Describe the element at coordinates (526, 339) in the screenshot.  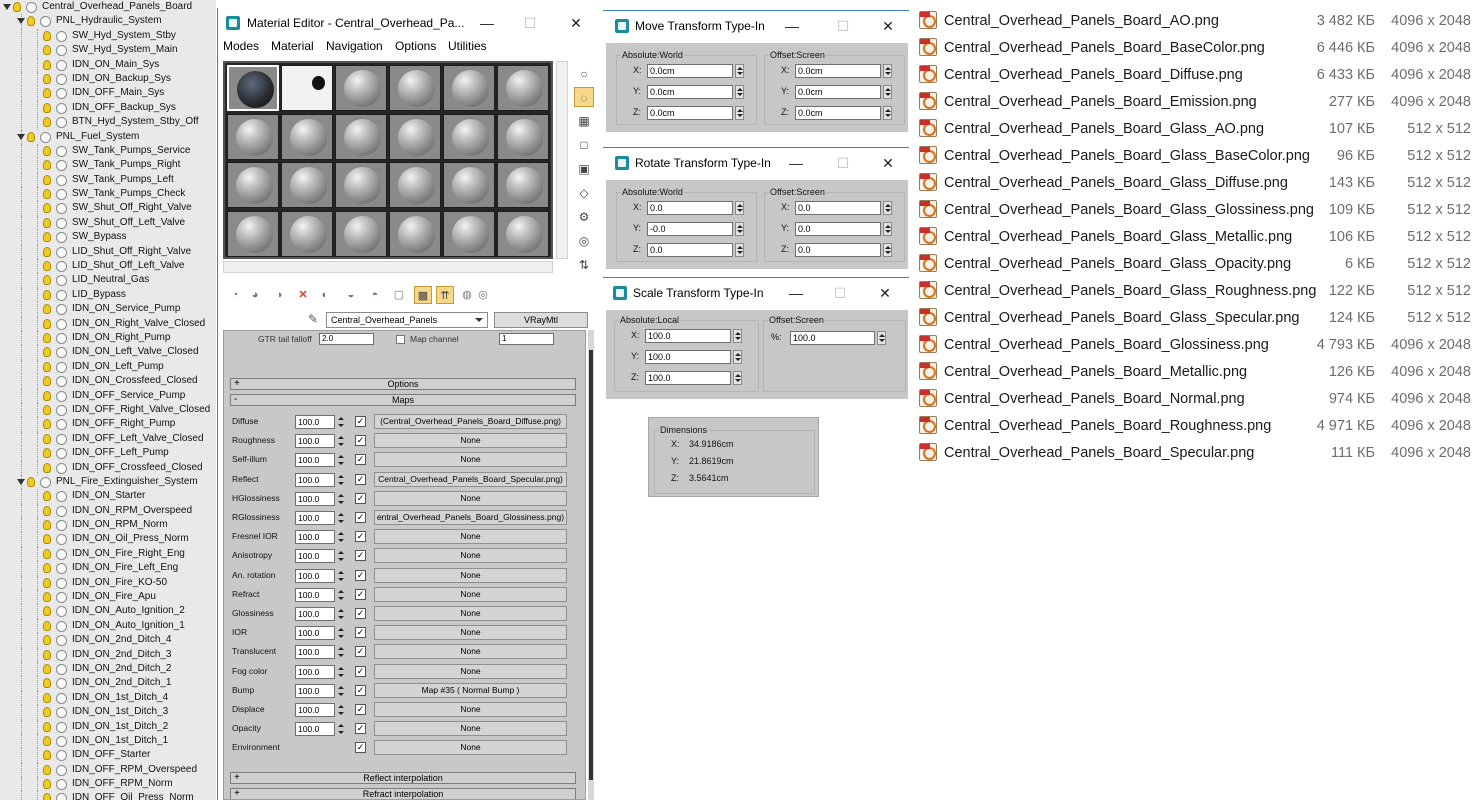
I see `map-channel-field: 1` at that location.